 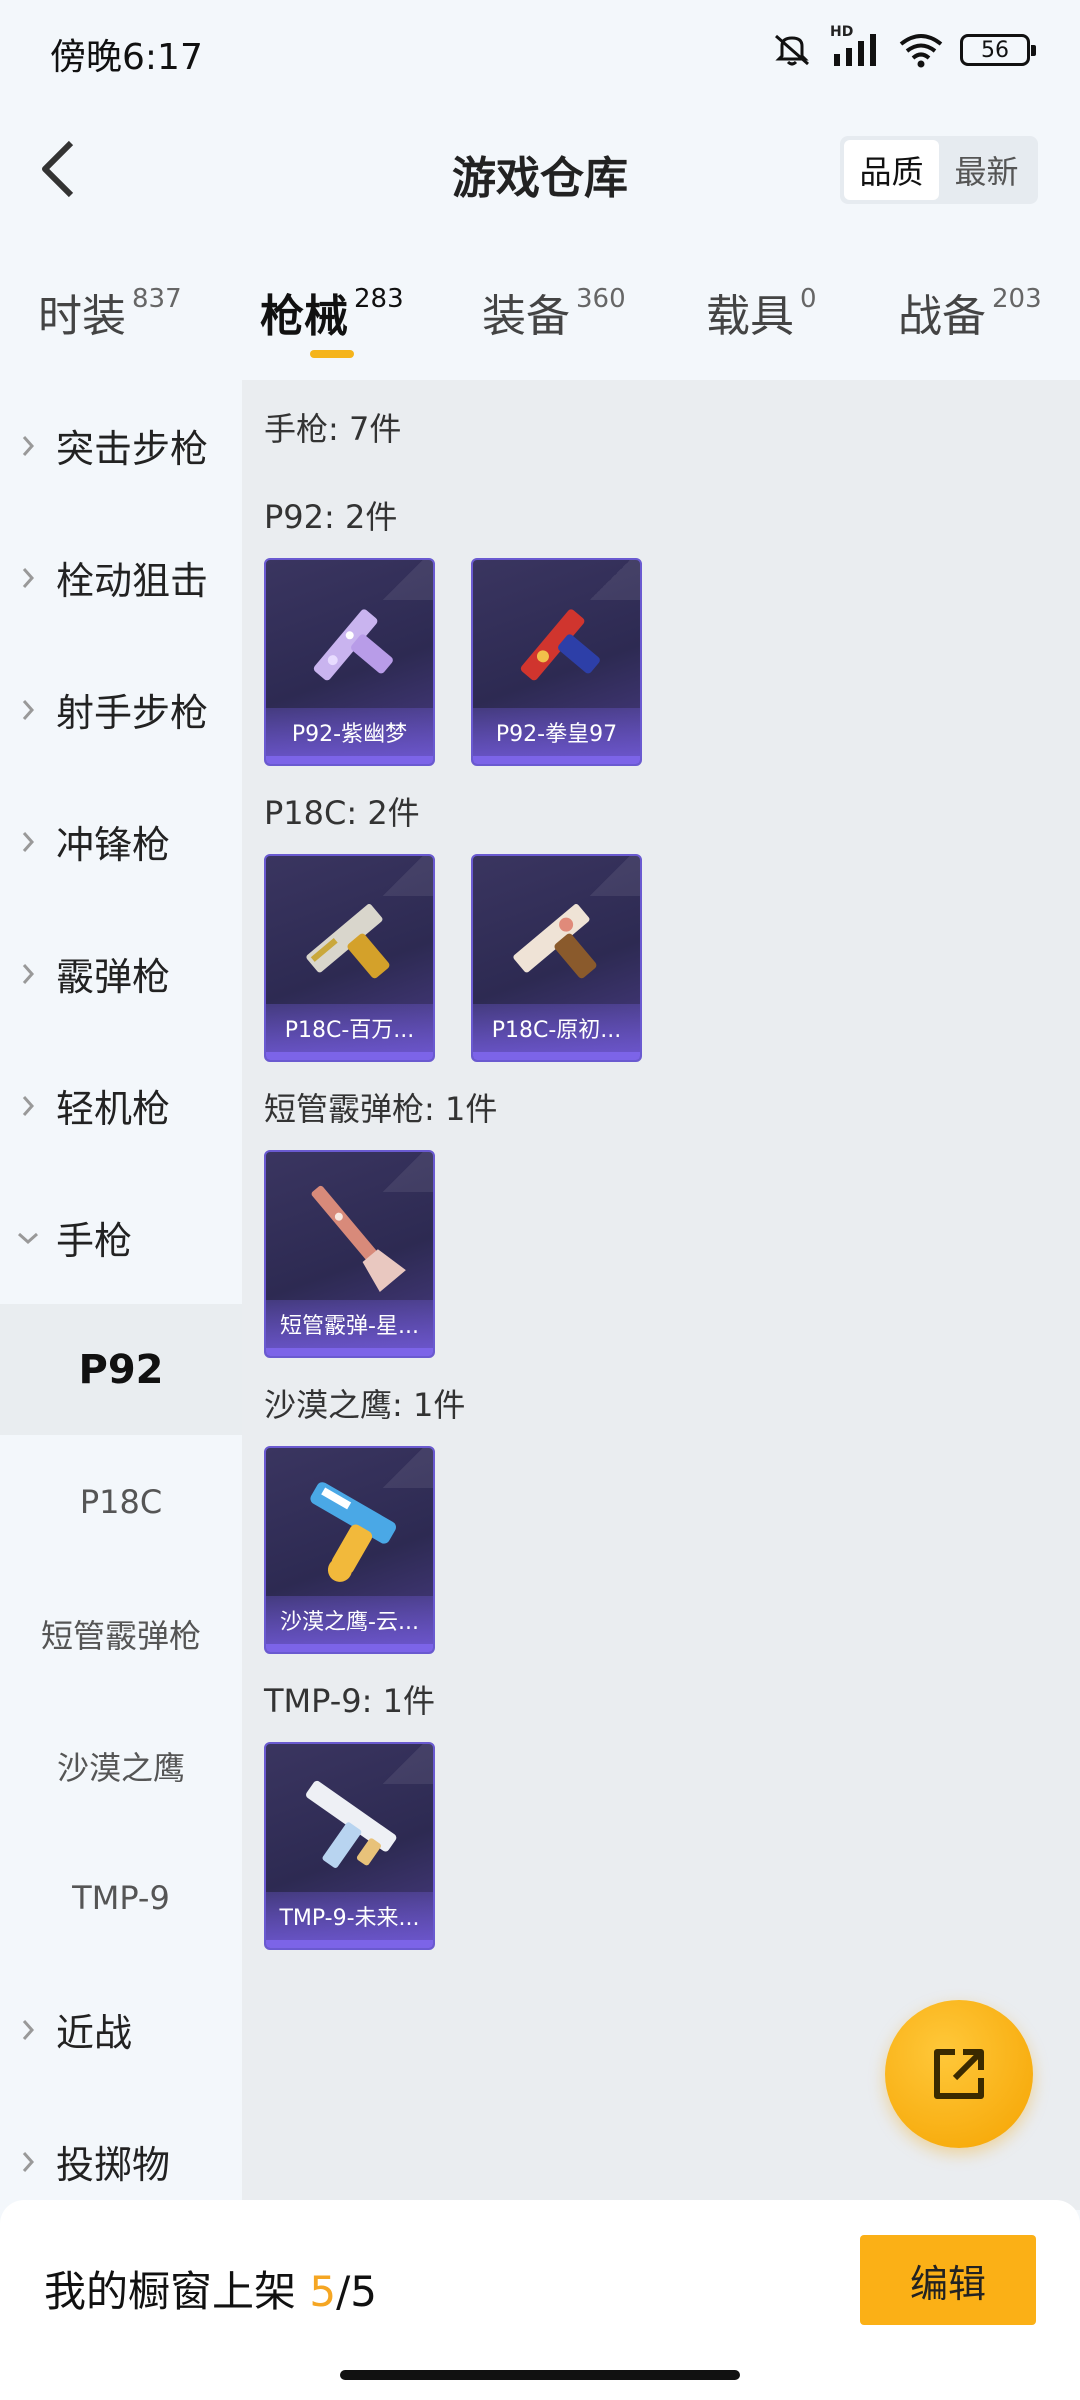 I want to click on tab-vehicles: 载具 0, so click(x=761, y=312).